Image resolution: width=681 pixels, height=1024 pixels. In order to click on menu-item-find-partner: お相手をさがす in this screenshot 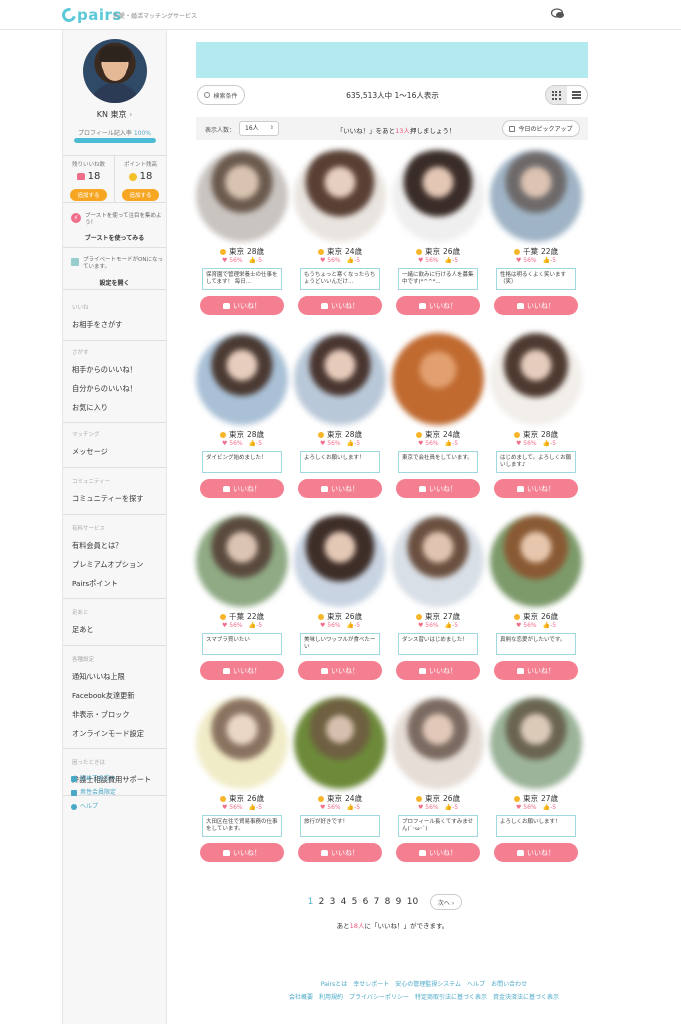, I will do `click(114, 324)`.